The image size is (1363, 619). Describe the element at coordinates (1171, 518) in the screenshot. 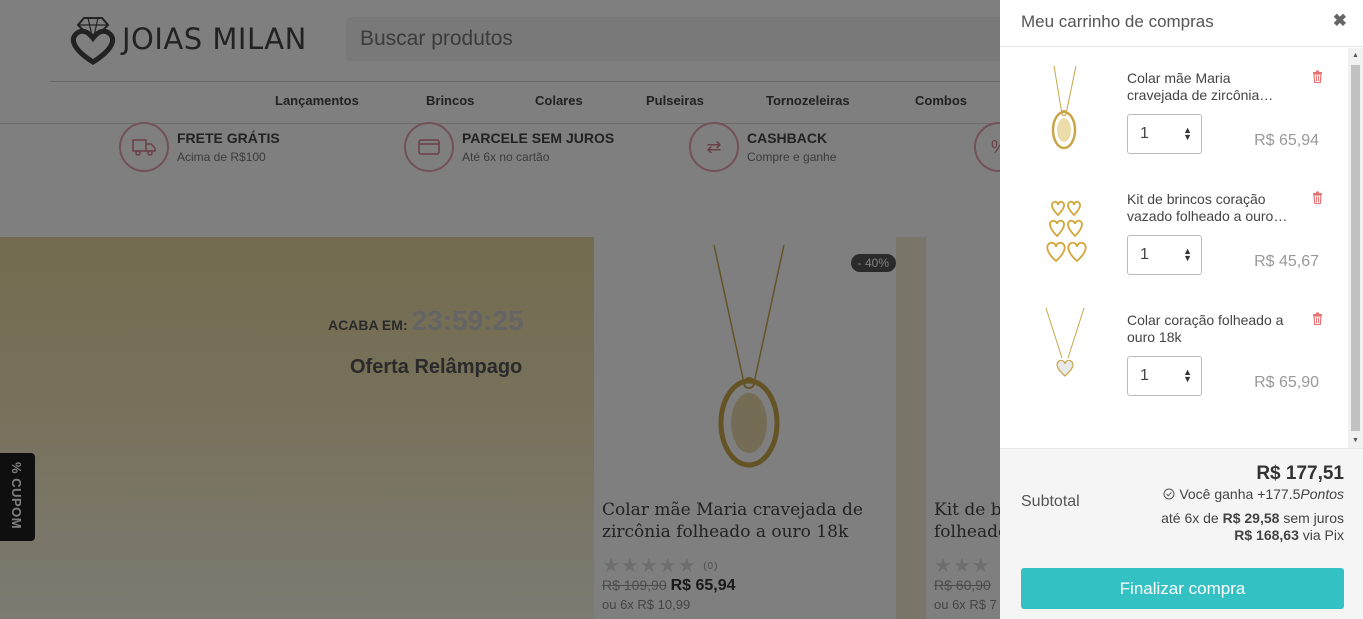

I see `inst-prefix: até` at that location.